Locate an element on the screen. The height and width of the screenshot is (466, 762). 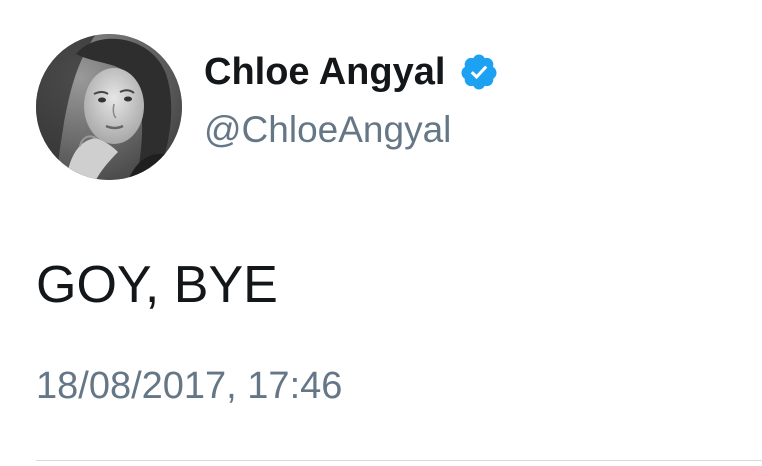
divider is located at coordinates (399, 460).